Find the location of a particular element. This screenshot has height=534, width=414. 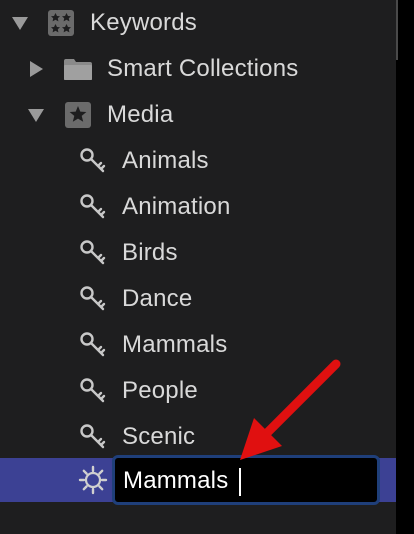

keyword-item: Animation is located at coordinates (198, 207).